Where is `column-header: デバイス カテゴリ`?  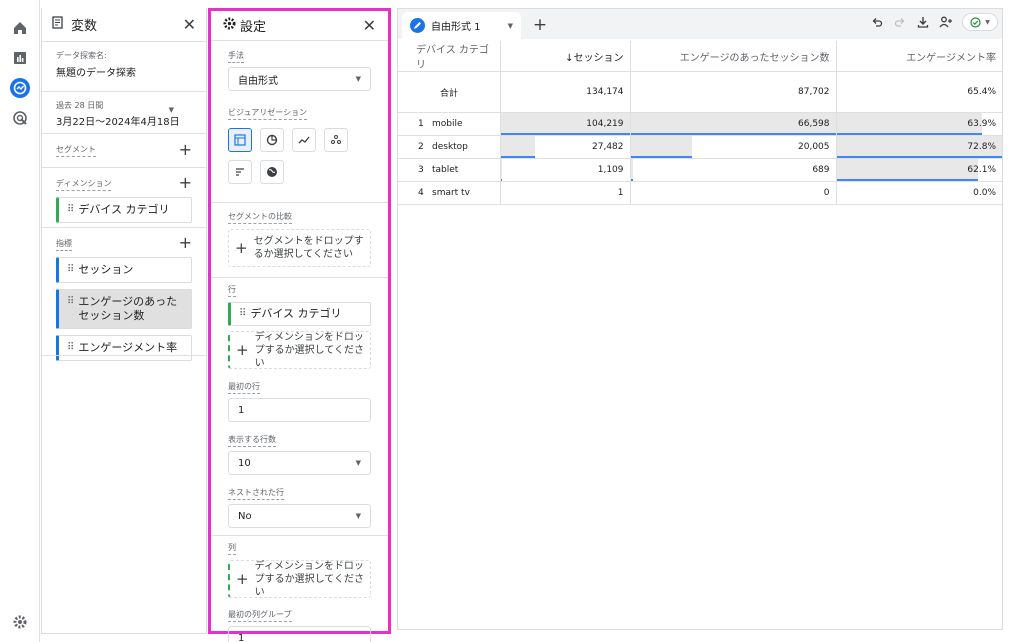 column-header: デバイス カテゴリ is located at coordinates (449, 56).